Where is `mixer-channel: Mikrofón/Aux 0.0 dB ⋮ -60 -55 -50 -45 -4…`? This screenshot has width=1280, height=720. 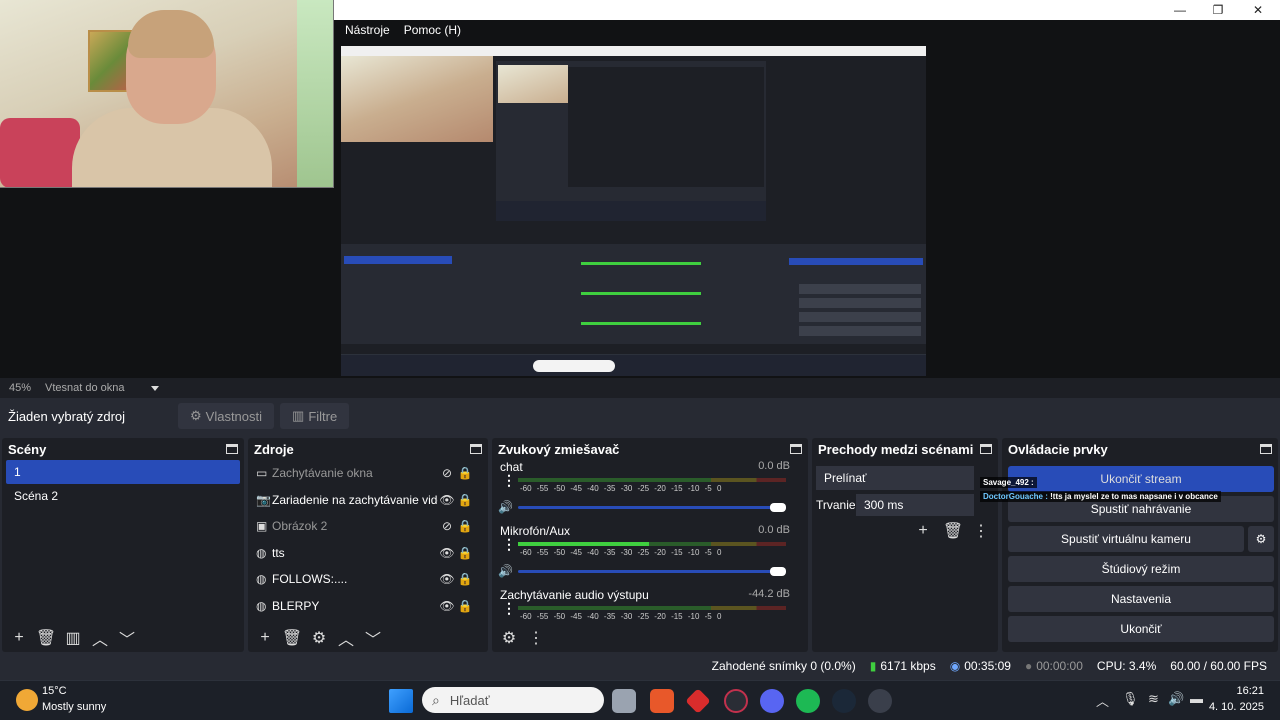
mixer-channel: Mikrofón/Aux 0.0 dB ⋮ -60 -55 -50 -45 -4… is located at coordinates (650, 556).